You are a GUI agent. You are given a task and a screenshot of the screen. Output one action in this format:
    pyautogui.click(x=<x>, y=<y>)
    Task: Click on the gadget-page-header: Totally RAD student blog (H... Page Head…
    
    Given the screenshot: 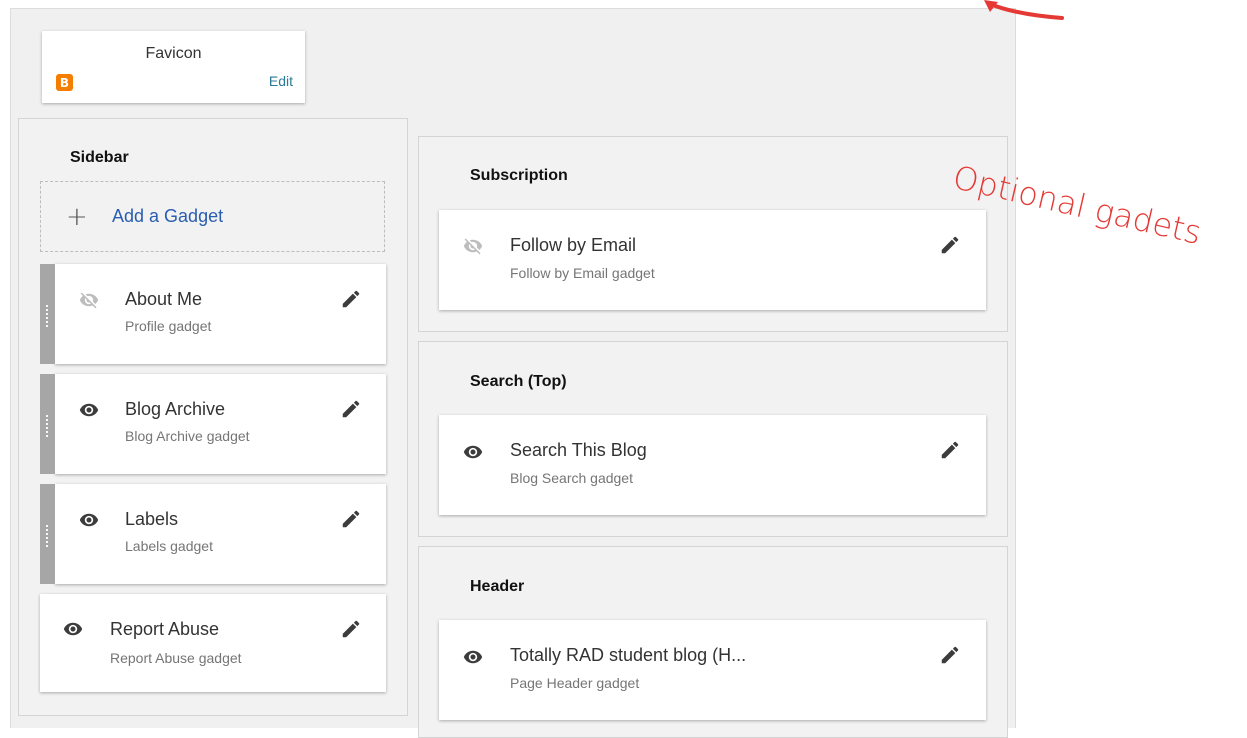 What is the action you would take?
    pyautogui.click(x=712, y=670)
    